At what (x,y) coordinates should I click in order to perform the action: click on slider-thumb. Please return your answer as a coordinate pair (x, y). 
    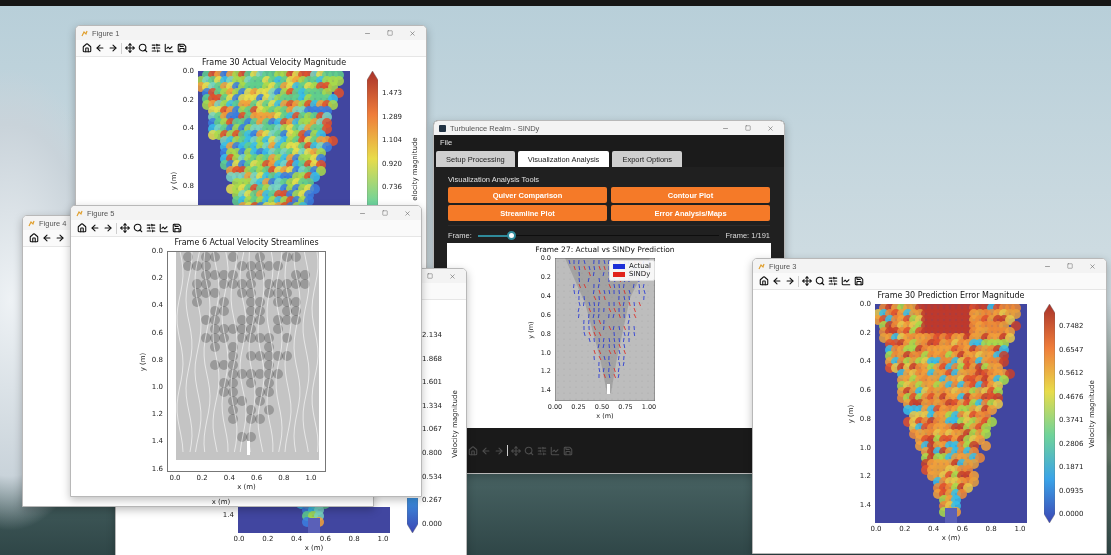
    Looking at the image, I should click on (512, 235).